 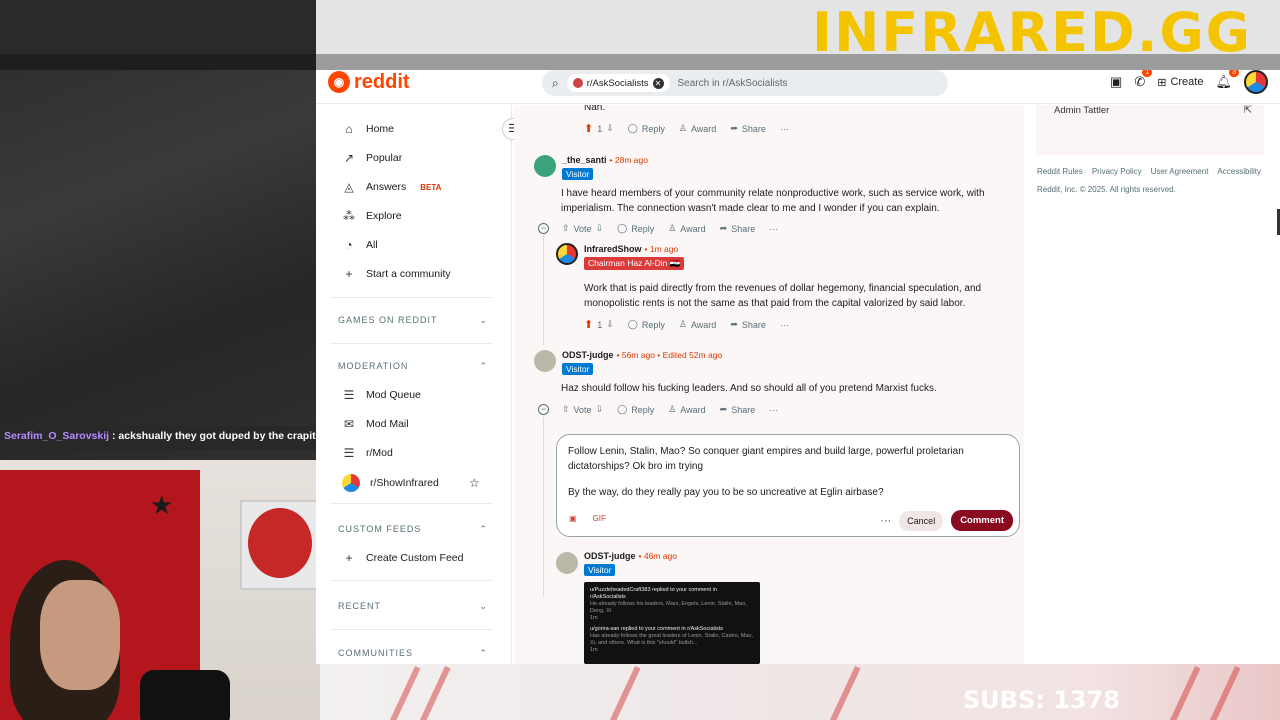 I want to click on footer-link: Privacy Policy, so click(x=1117, y=171).